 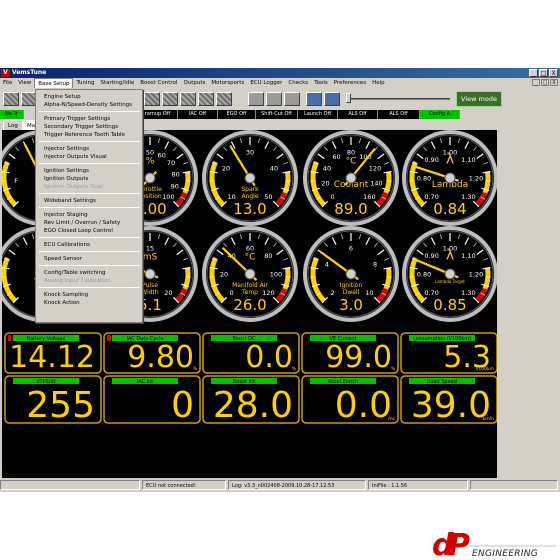 What do you see at coordinates (350, 83) in the screenshot?
I see `menu-preferences: Preferences` at bounding box center [350, 83].